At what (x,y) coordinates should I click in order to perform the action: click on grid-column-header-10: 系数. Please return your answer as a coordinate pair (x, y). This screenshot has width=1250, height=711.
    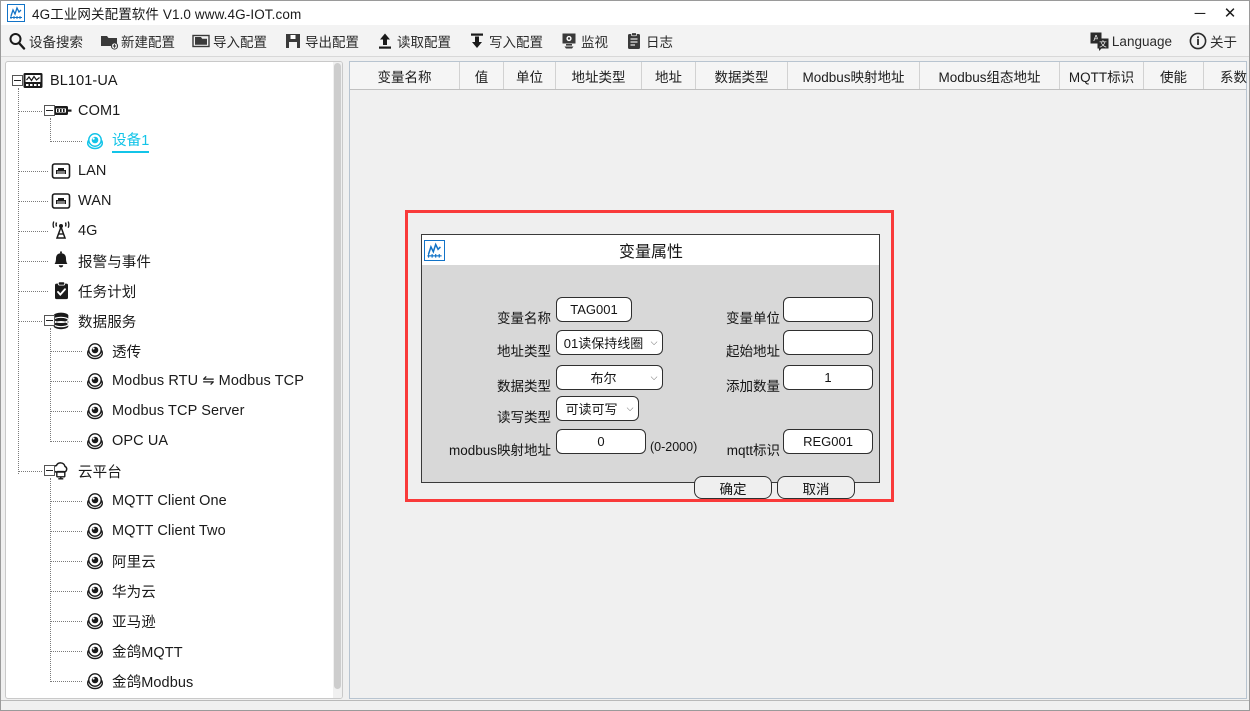
    Looking at the image, I should click on (1226, 75).